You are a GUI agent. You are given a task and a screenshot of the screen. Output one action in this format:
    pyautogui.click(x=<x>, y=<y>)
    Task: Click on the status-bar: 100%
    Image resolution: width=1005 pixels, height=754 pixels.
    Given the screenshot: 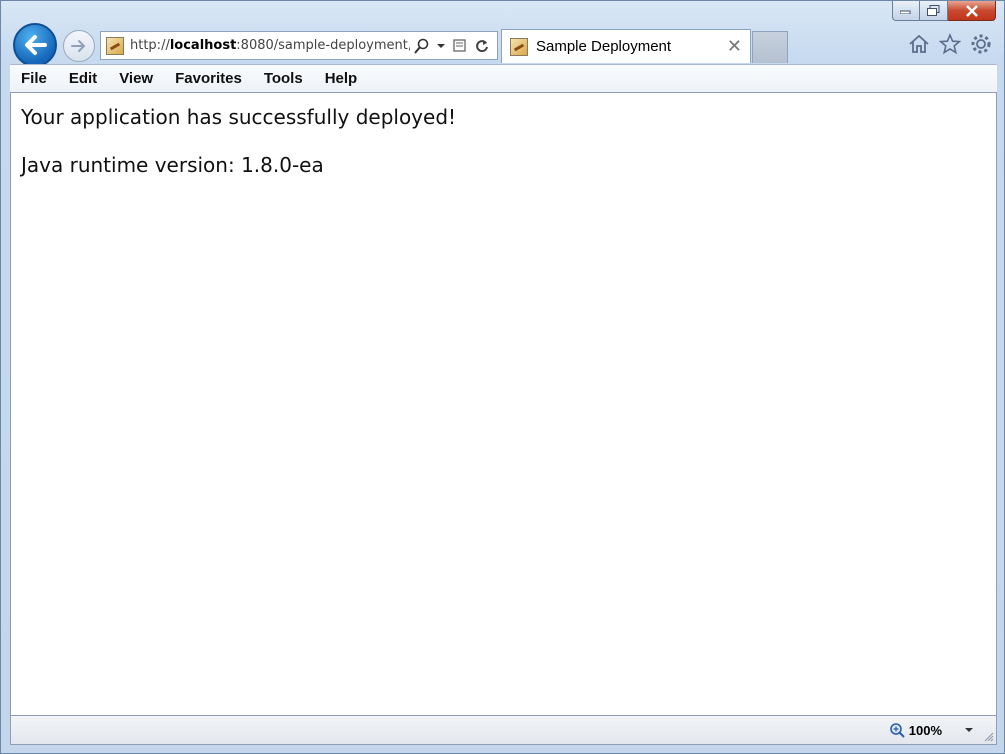 What is the action you would take?
    pyautogui.click(x=503, y=730)
    